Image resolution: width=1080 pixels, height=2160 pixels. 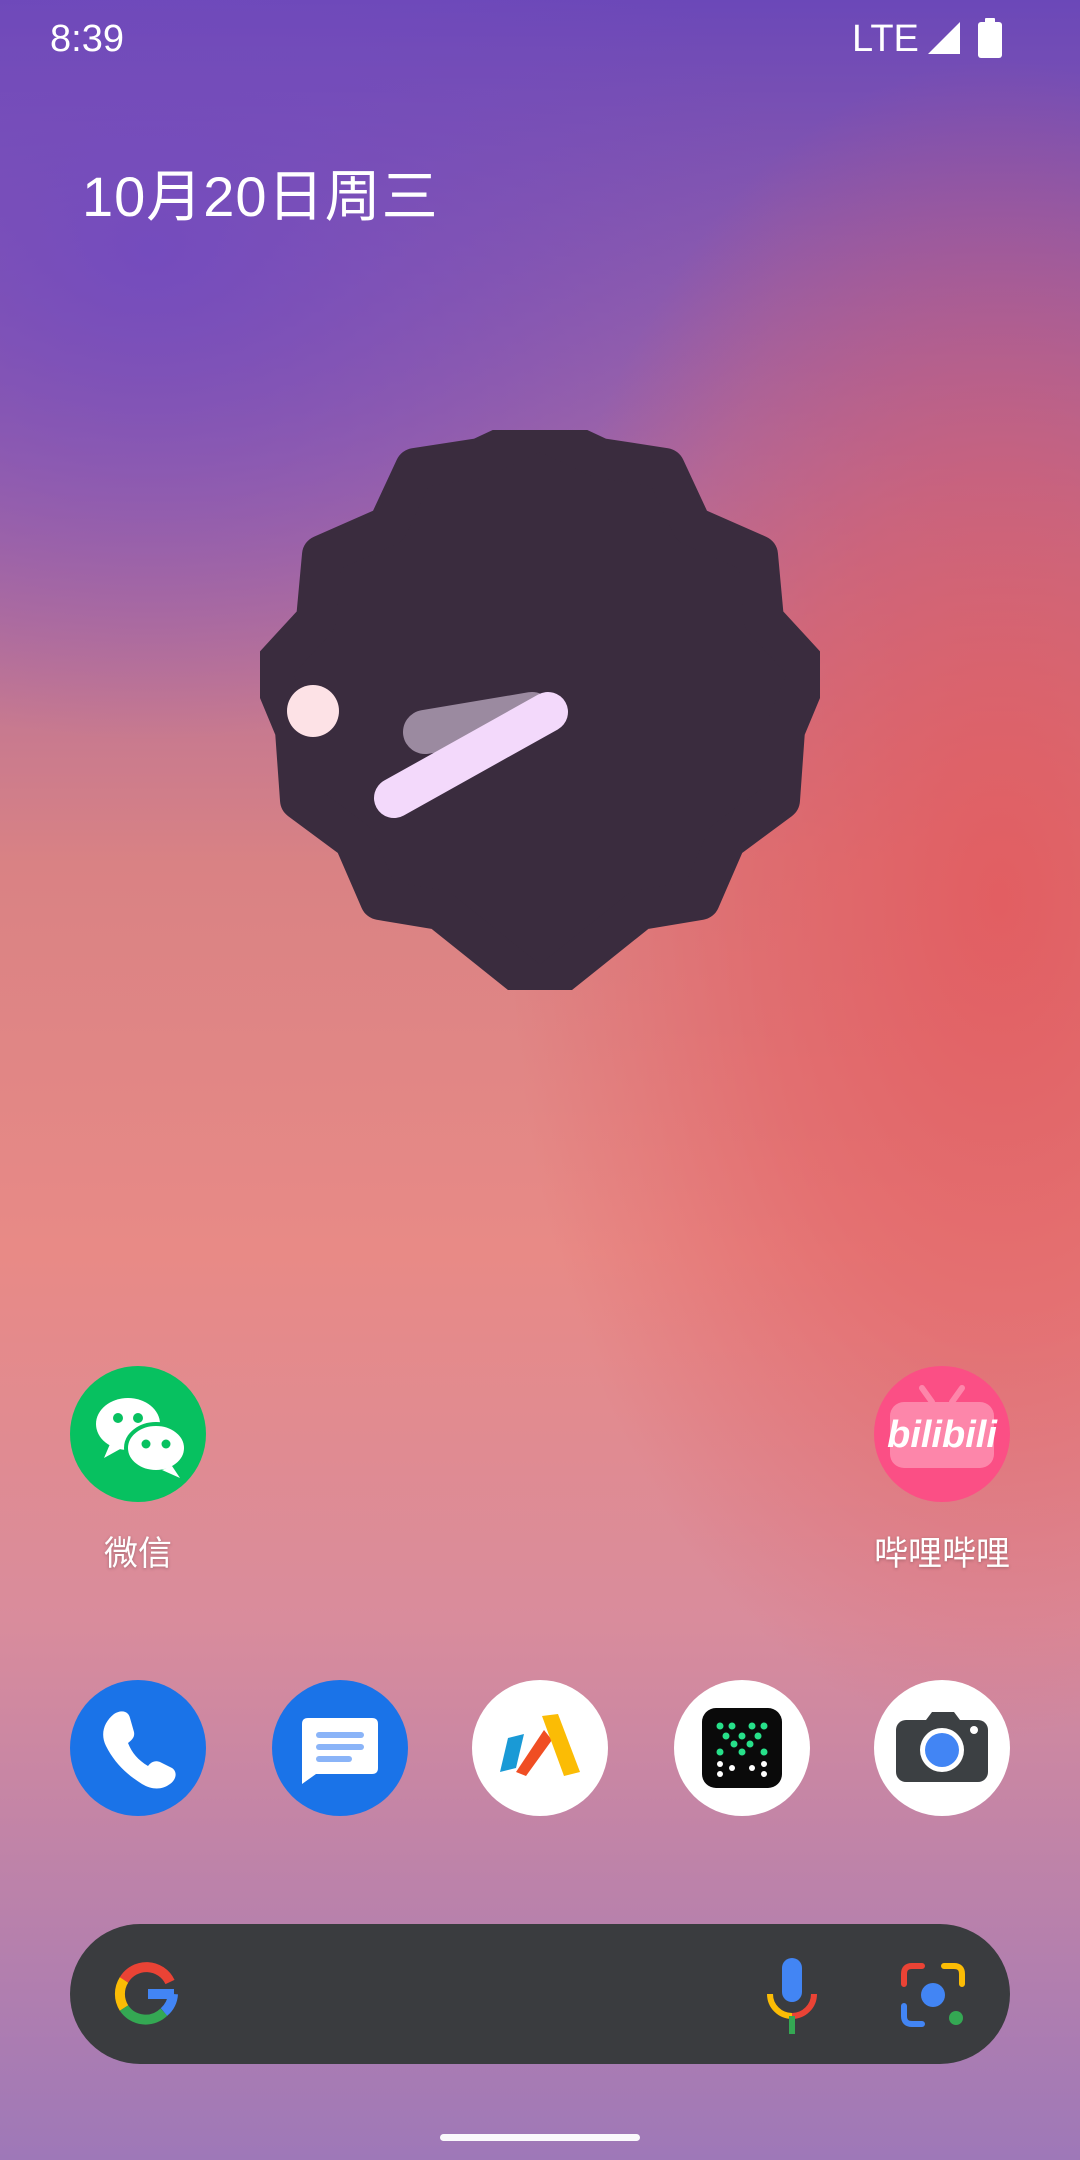 I want to click on clock-widget, so click(x=540, y=710).